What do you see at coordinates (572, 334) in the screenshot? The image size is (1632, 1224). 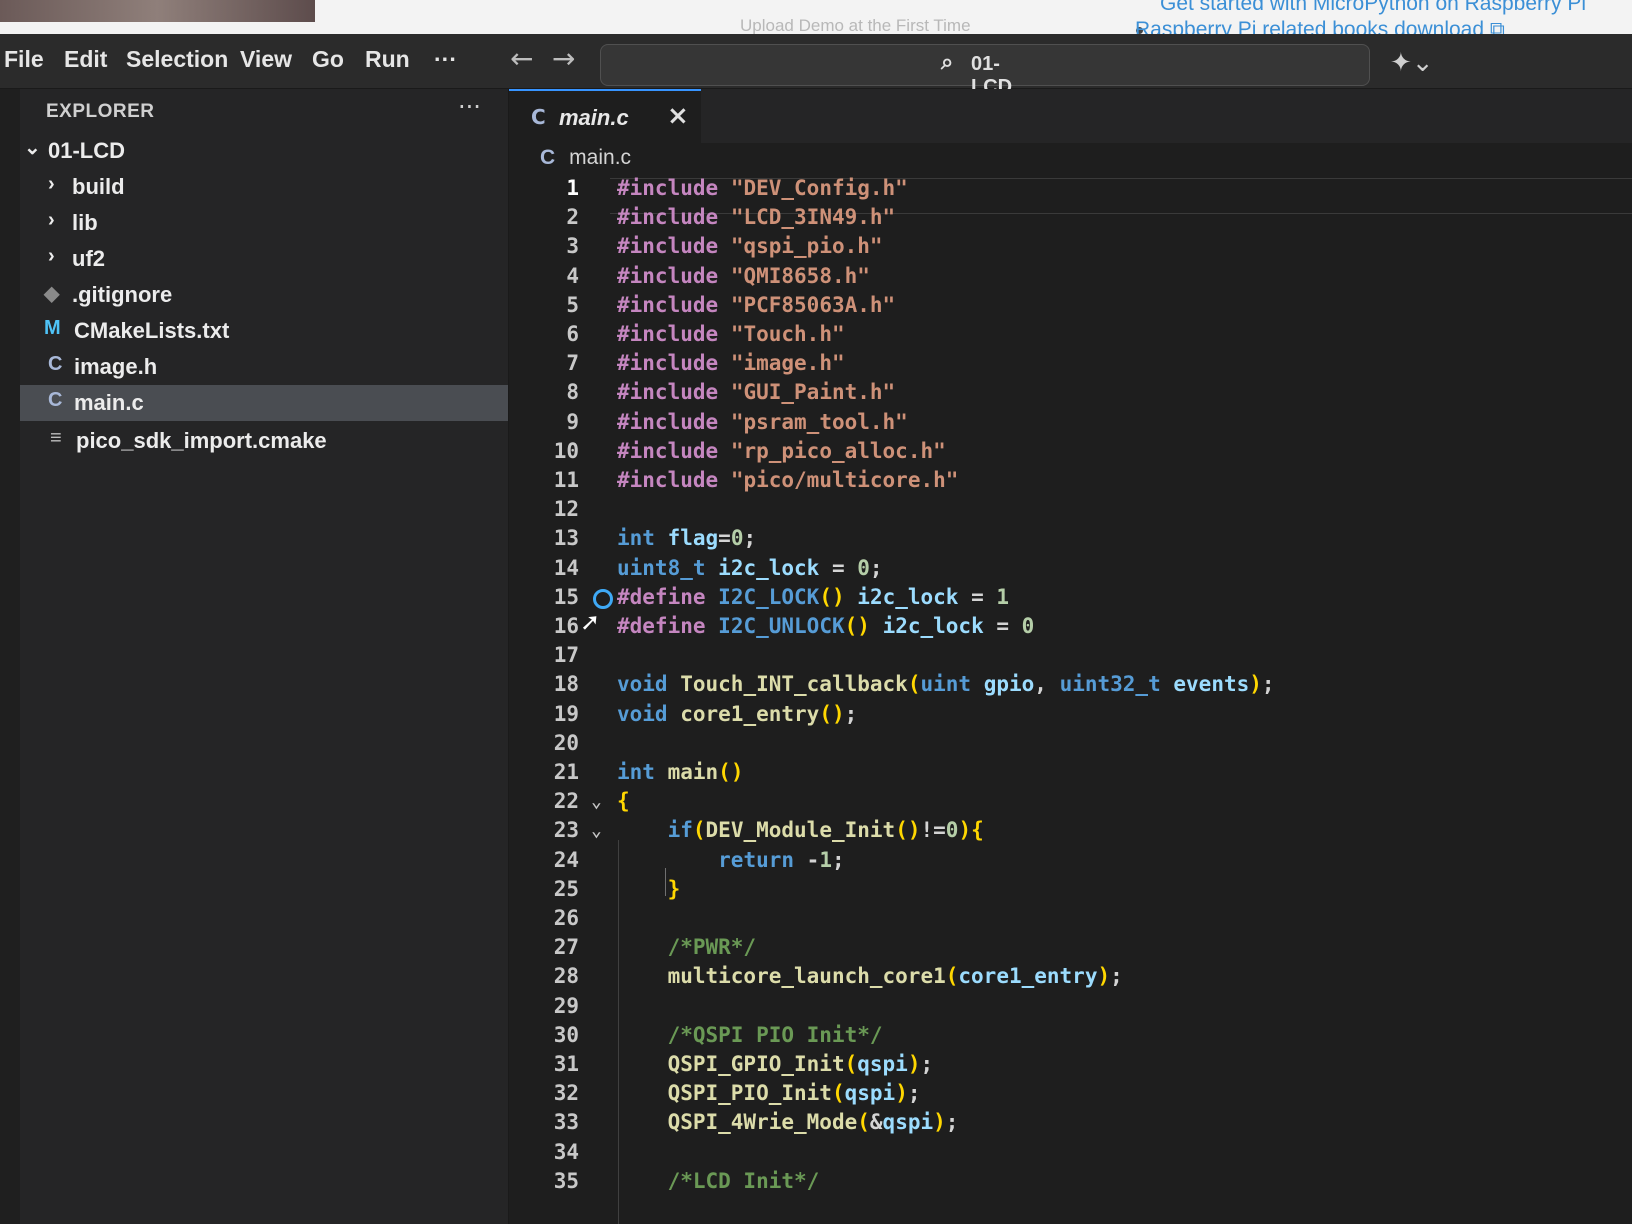 I see `line-number: 6` at bounding box center [572, 334].